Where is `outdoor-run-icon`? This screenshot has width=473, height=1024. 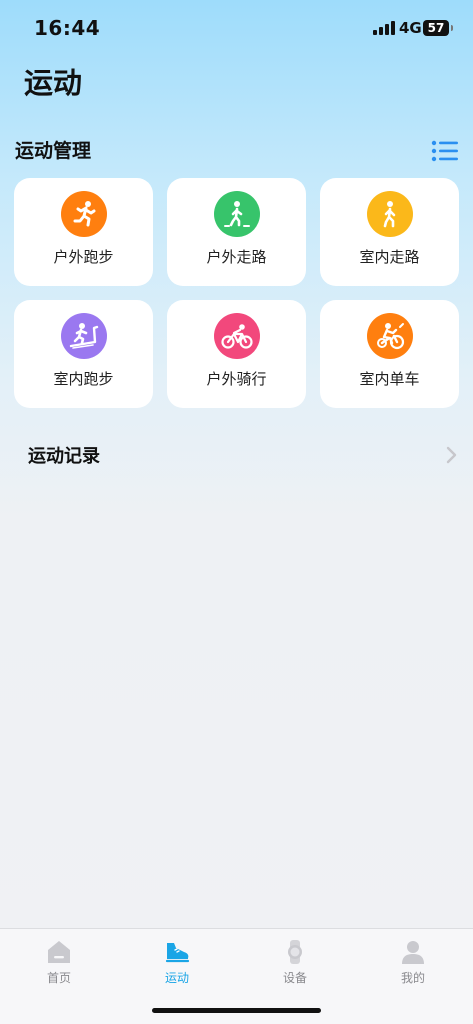
outdoor-run-icon is located at coordinates (84, 214).